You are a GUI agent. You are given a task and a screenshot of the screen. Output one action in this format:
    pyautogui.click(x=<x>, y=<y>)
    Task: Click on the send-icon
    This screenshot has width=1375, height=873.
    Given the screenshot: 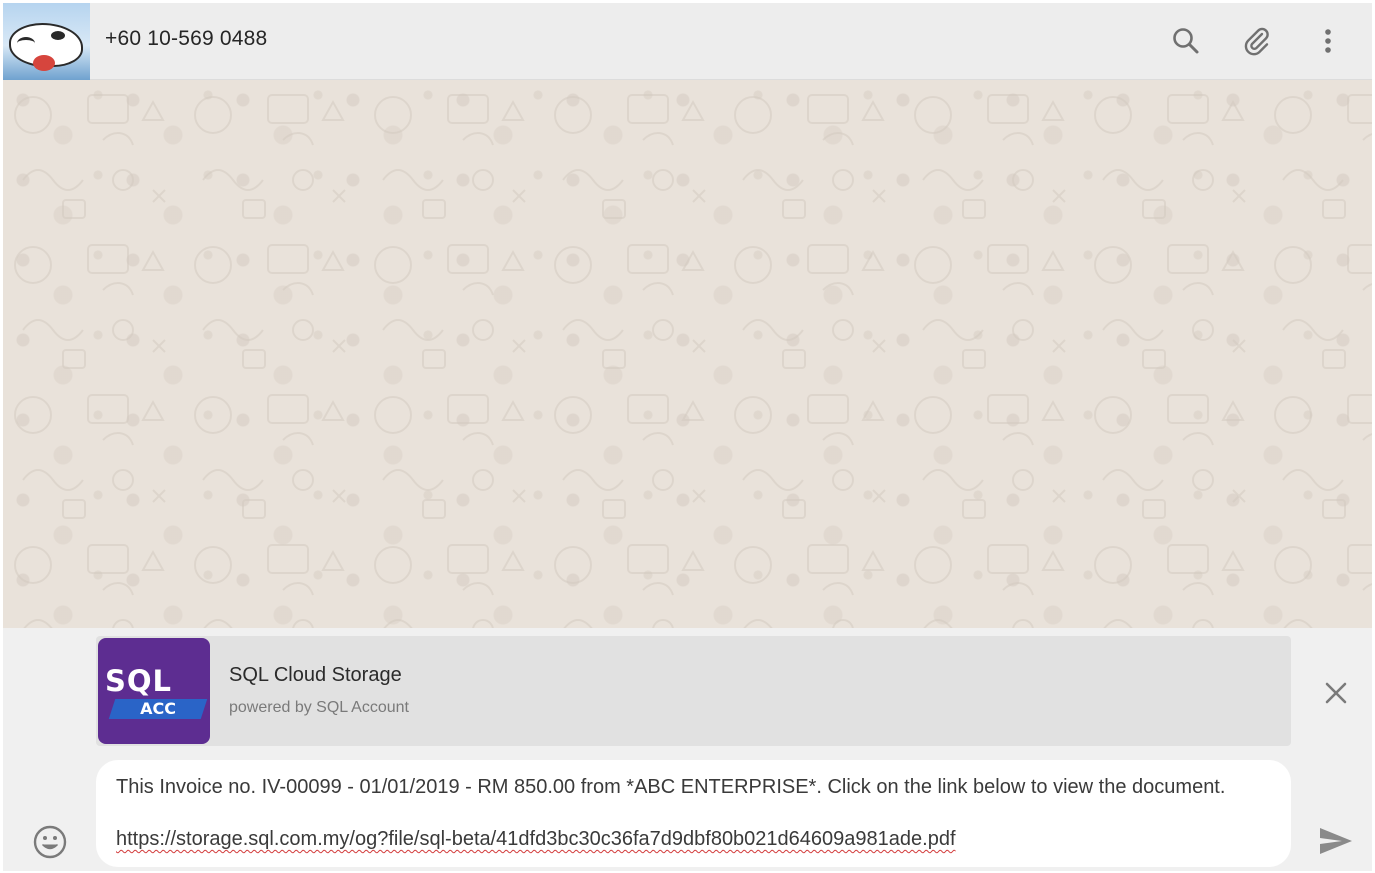 What is the action you would take?
    pyautogui.click(x=1336, y=841)
    